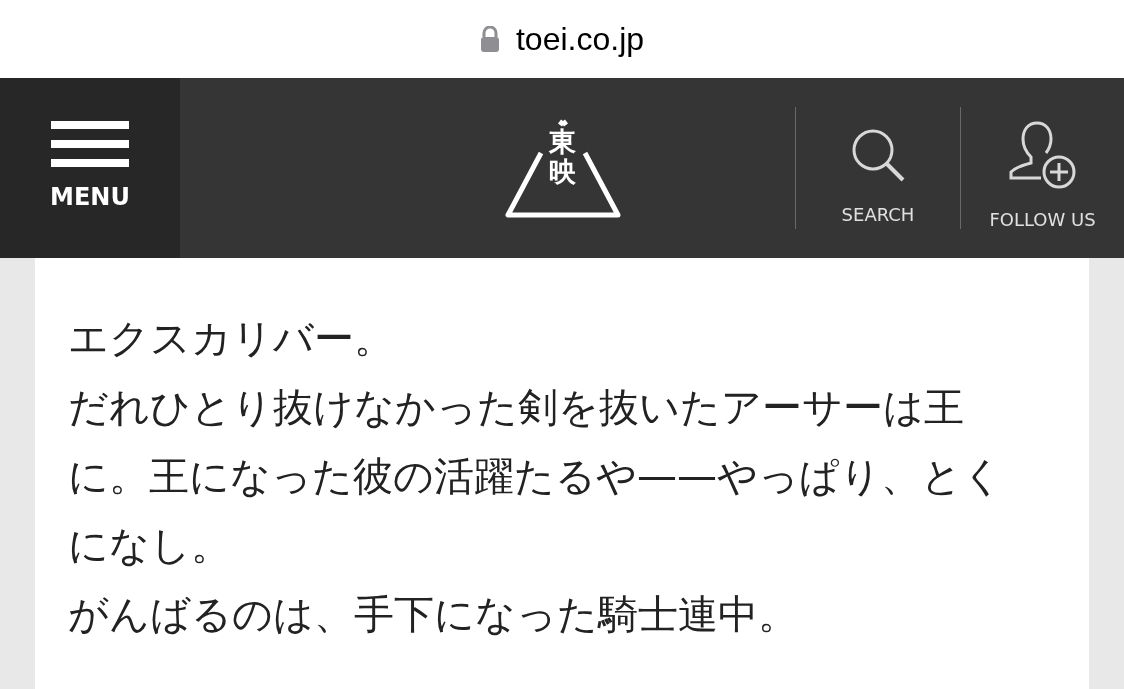 Image resolution: width=1124 pixels, height=689 pixels. I want to click on logo-text: 東映, so click(562, 157).